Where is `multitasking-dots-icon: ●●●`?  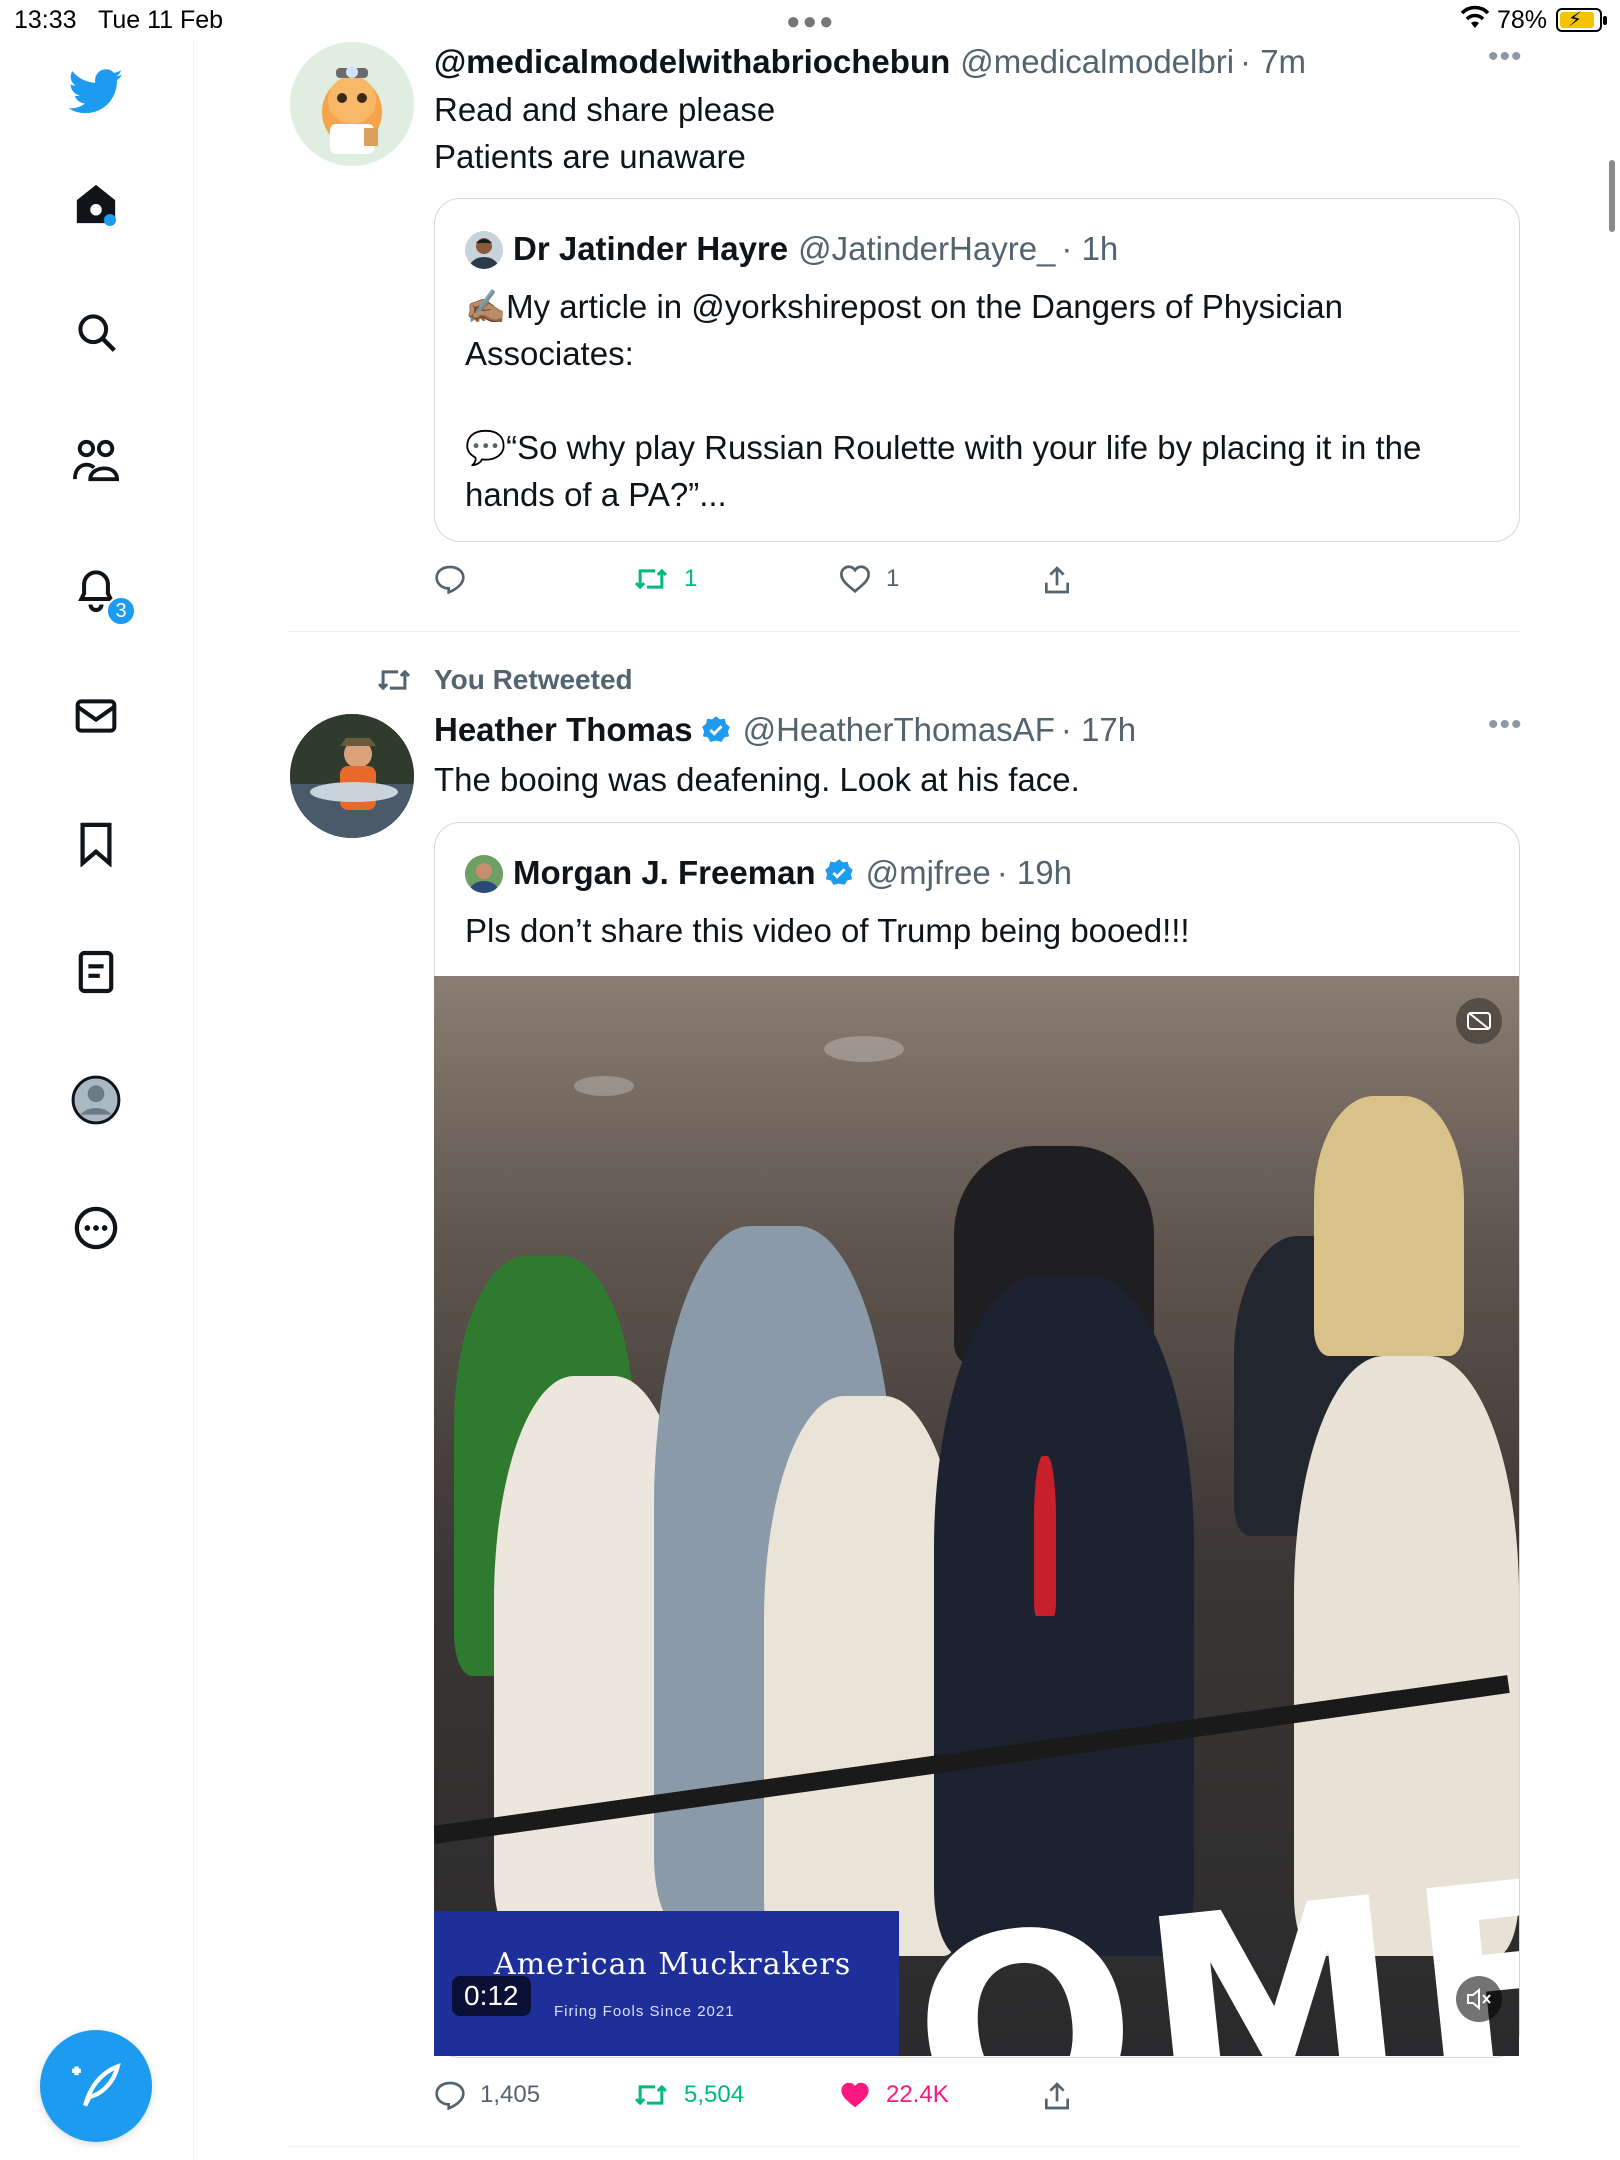
multitasking-dots-icon: ●●● is located at coordinates (811, 22).